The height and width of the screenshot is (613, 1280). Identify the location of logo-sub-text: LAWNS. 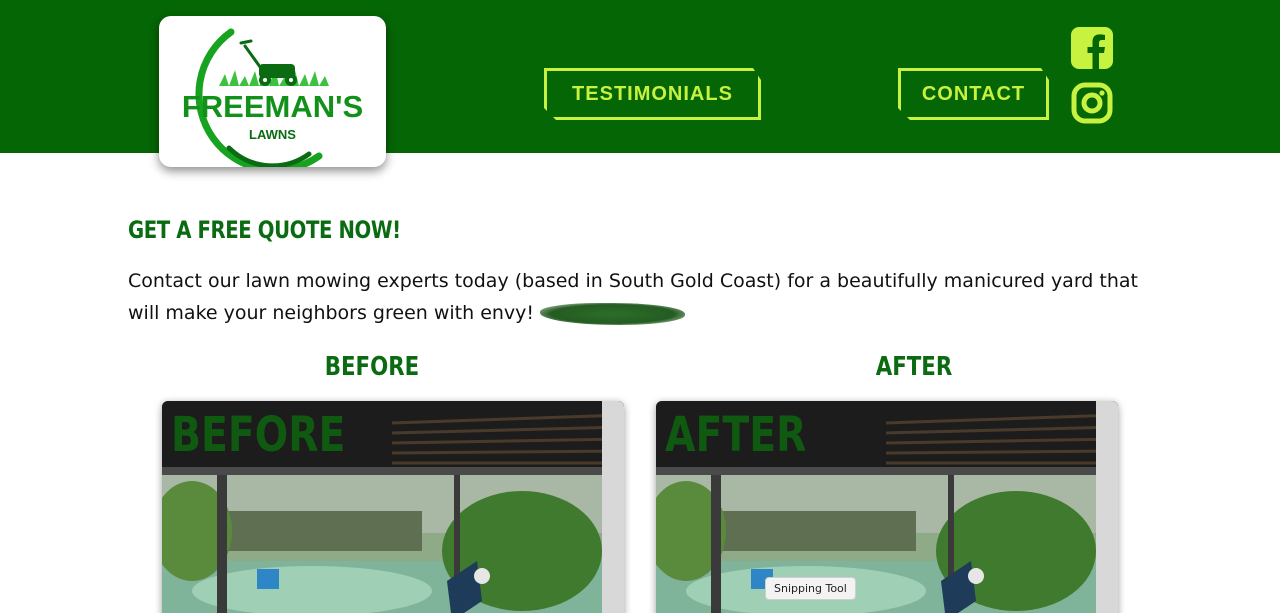
(272, 134).